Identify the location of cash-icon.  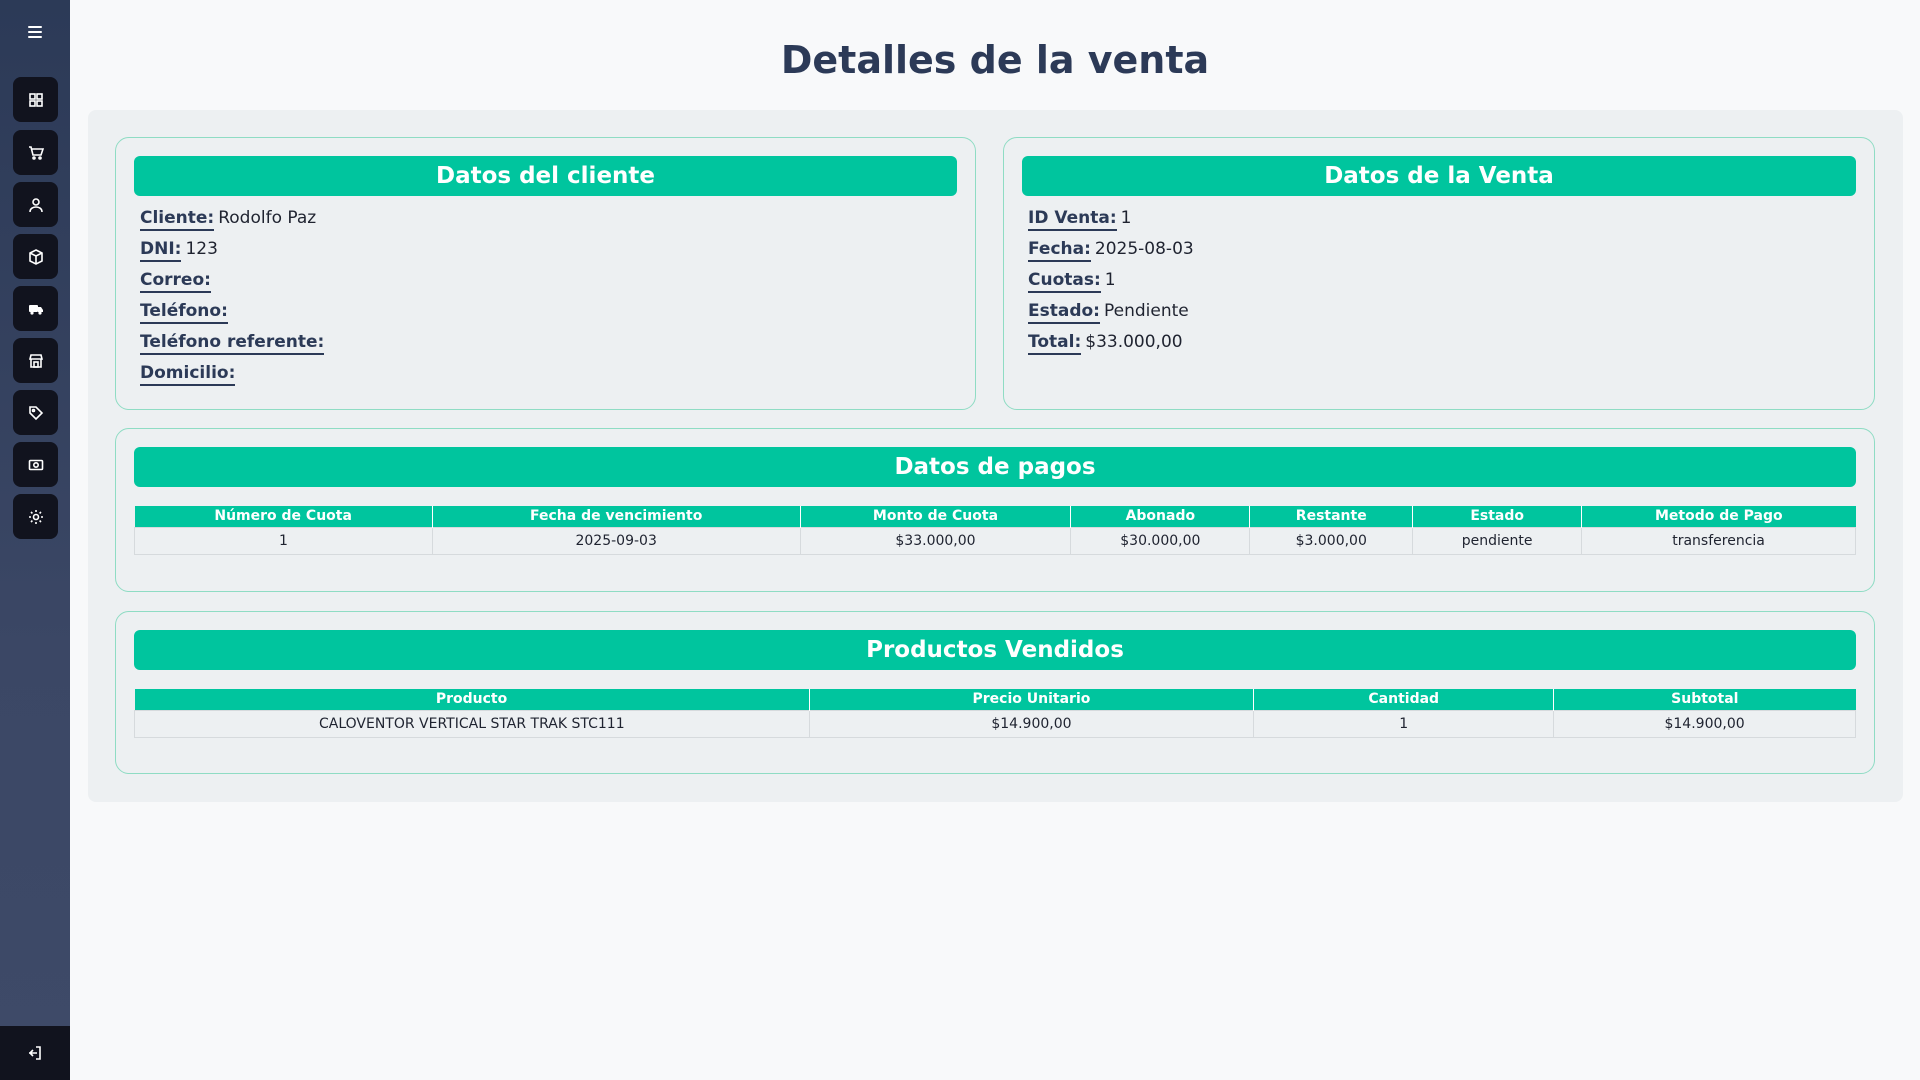
(35, 464).